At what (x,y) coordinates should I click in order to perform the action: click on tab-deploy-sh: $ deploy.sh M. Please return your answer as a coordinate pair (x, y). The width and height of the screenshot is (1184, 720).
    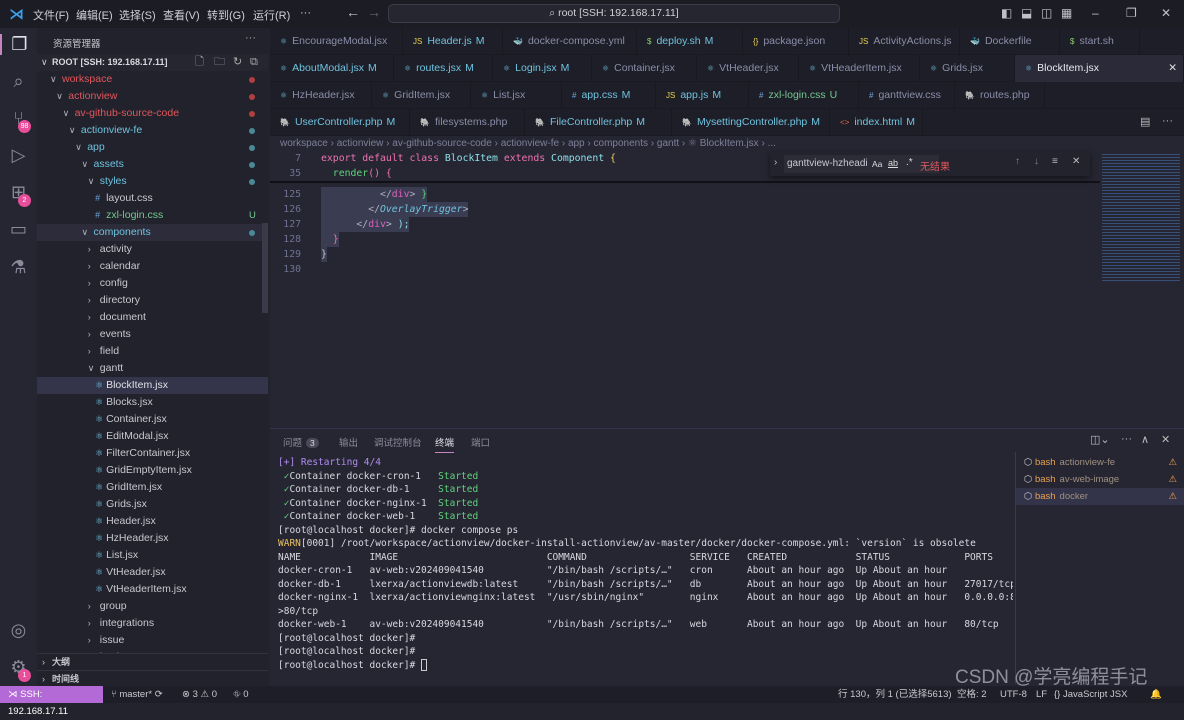
    Looking at the image, I should click on (690, 41).